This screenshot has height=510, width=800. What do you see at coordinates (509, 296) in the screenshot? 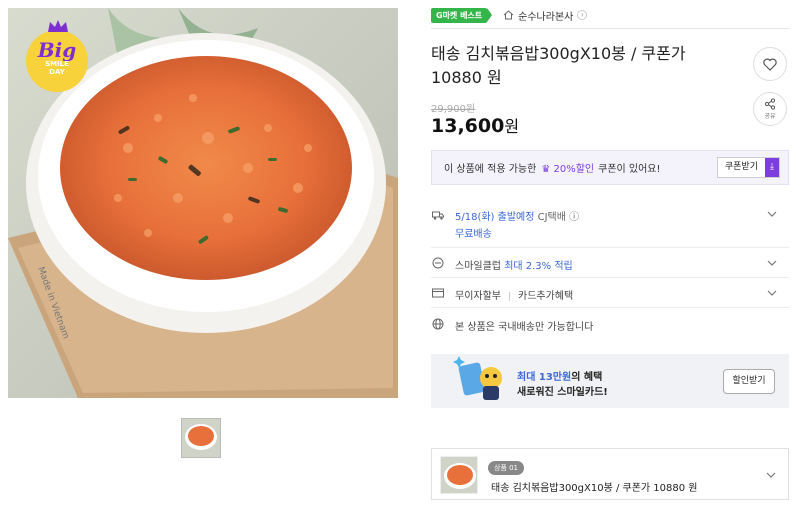
I see `separator` at bounding box center [509, 296].